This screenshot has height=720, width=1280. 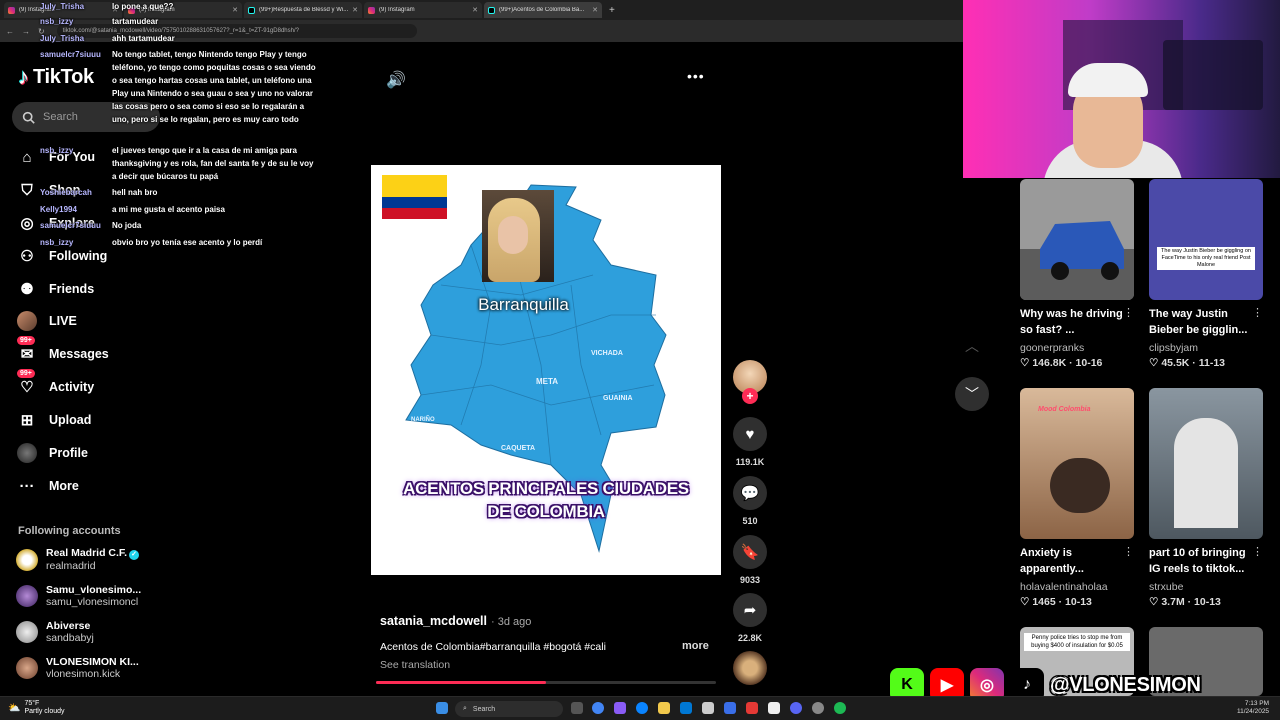 I want to click on edge-icon, so click(x=642, y=708).